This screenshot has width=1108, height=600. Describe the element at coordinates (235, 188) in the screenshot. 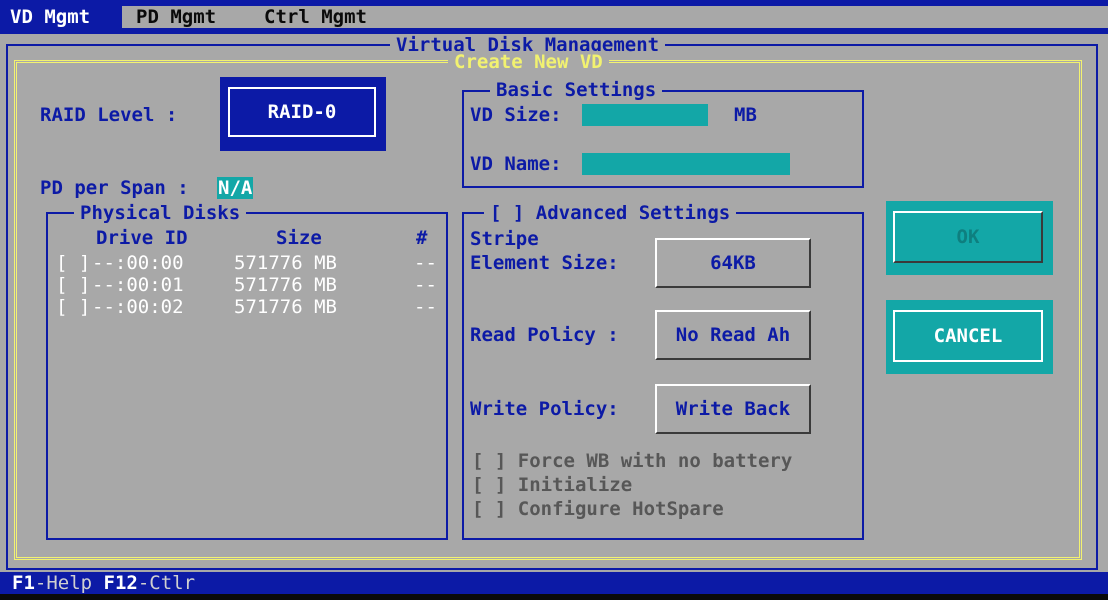

I see `pd-per-span-field: N/A` at that location.